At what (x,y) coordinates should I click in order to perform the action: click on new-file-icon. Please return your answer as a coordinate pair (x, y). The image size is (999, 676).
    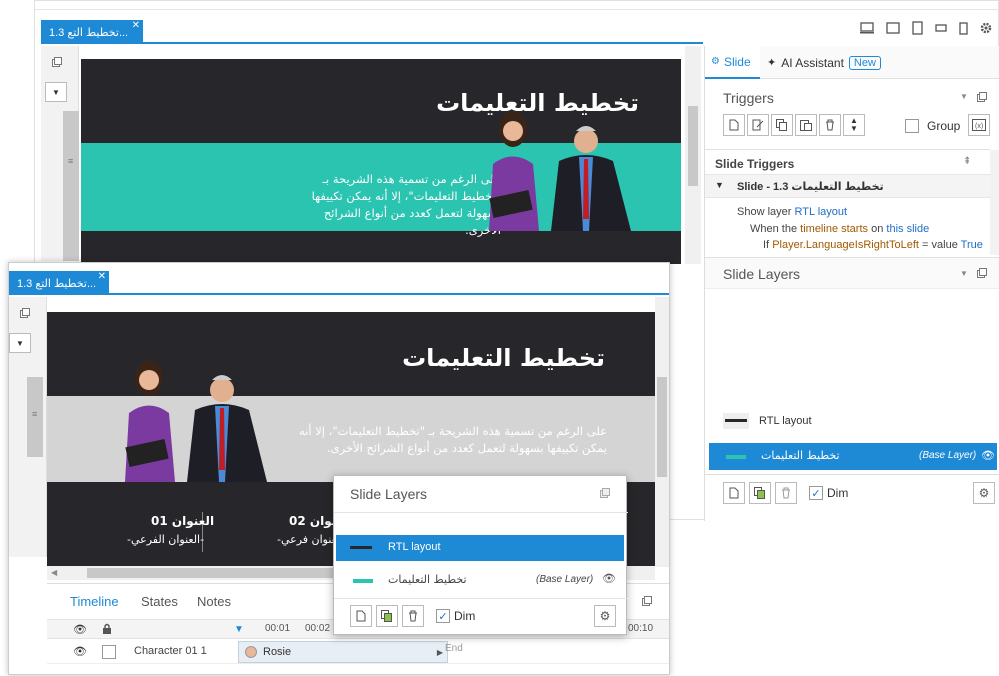
    Looking at the image, I should click on (361, 616).